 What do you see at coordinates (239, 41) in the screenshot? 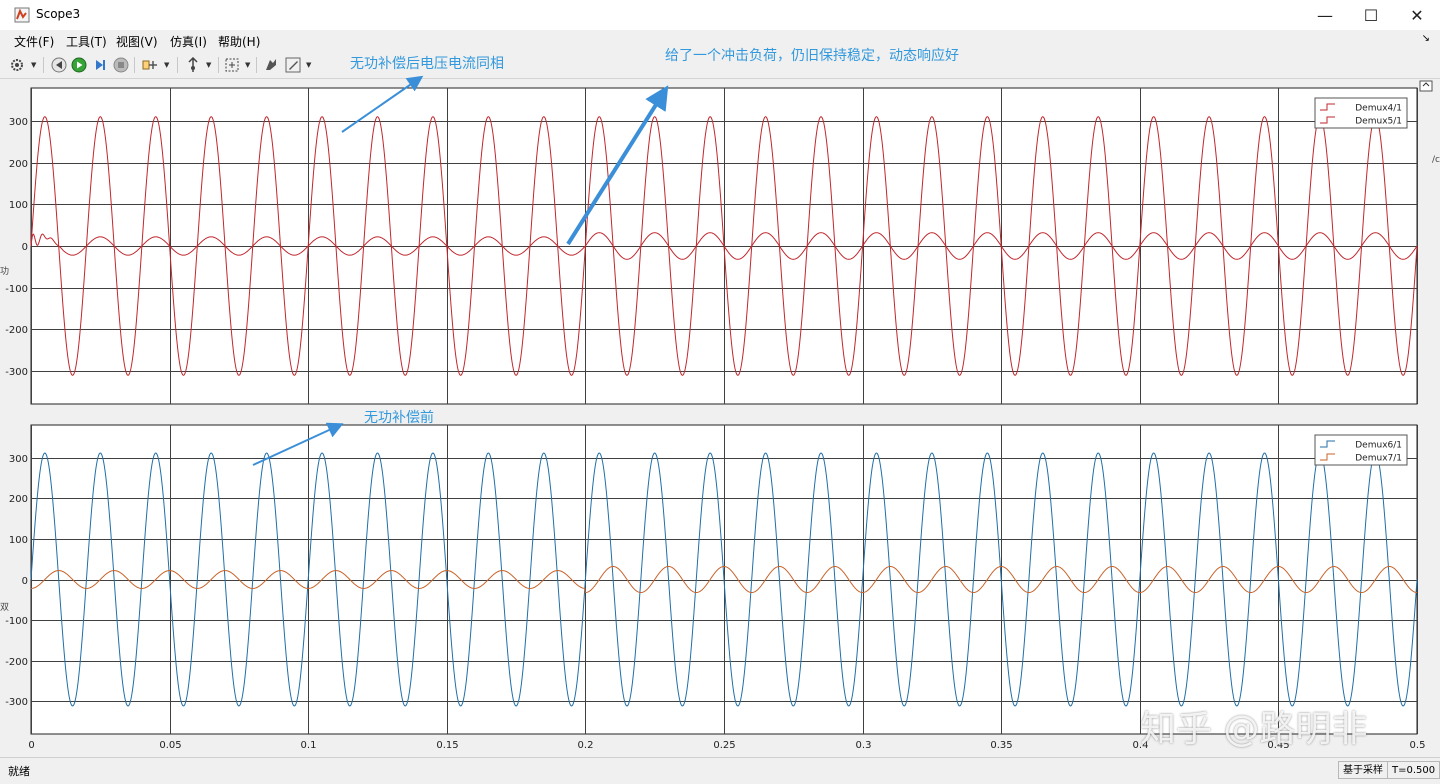
I see `menu-help: 帮助(H)` at bounding box center [239, 41].